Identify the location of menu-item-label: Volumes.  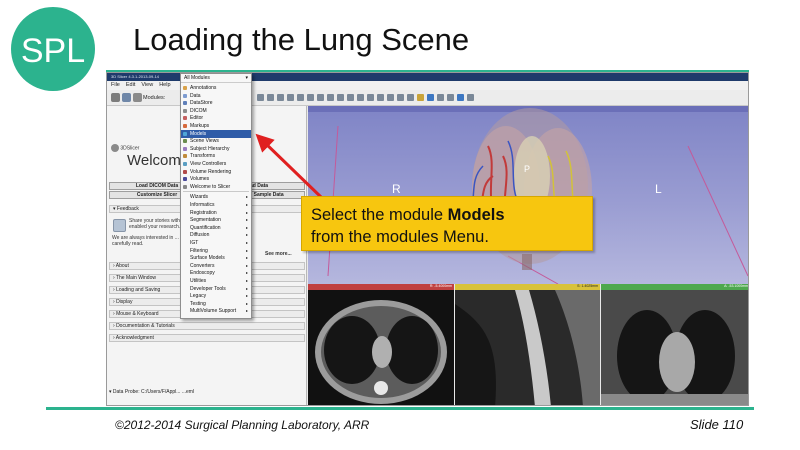
(200, 179).